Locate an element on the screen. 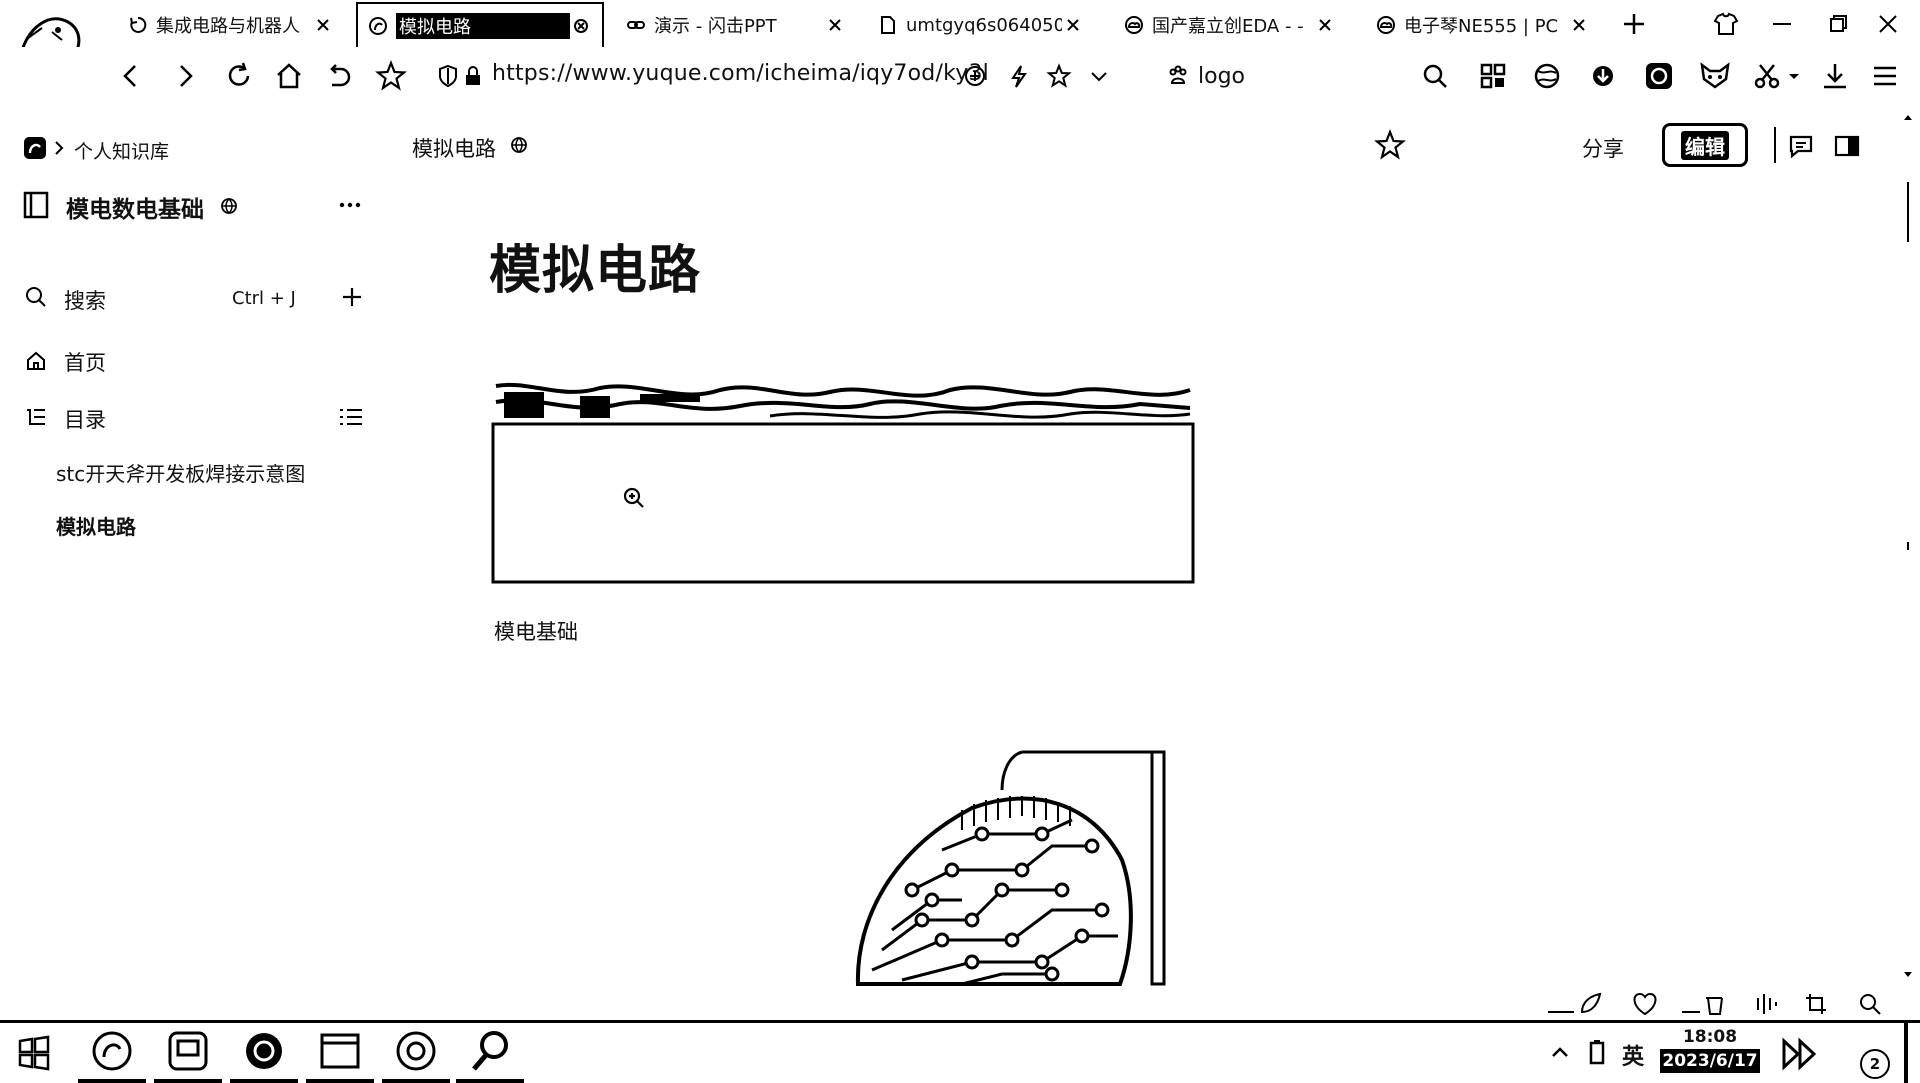  shirt-icon is located at coordinates (1726, 24).